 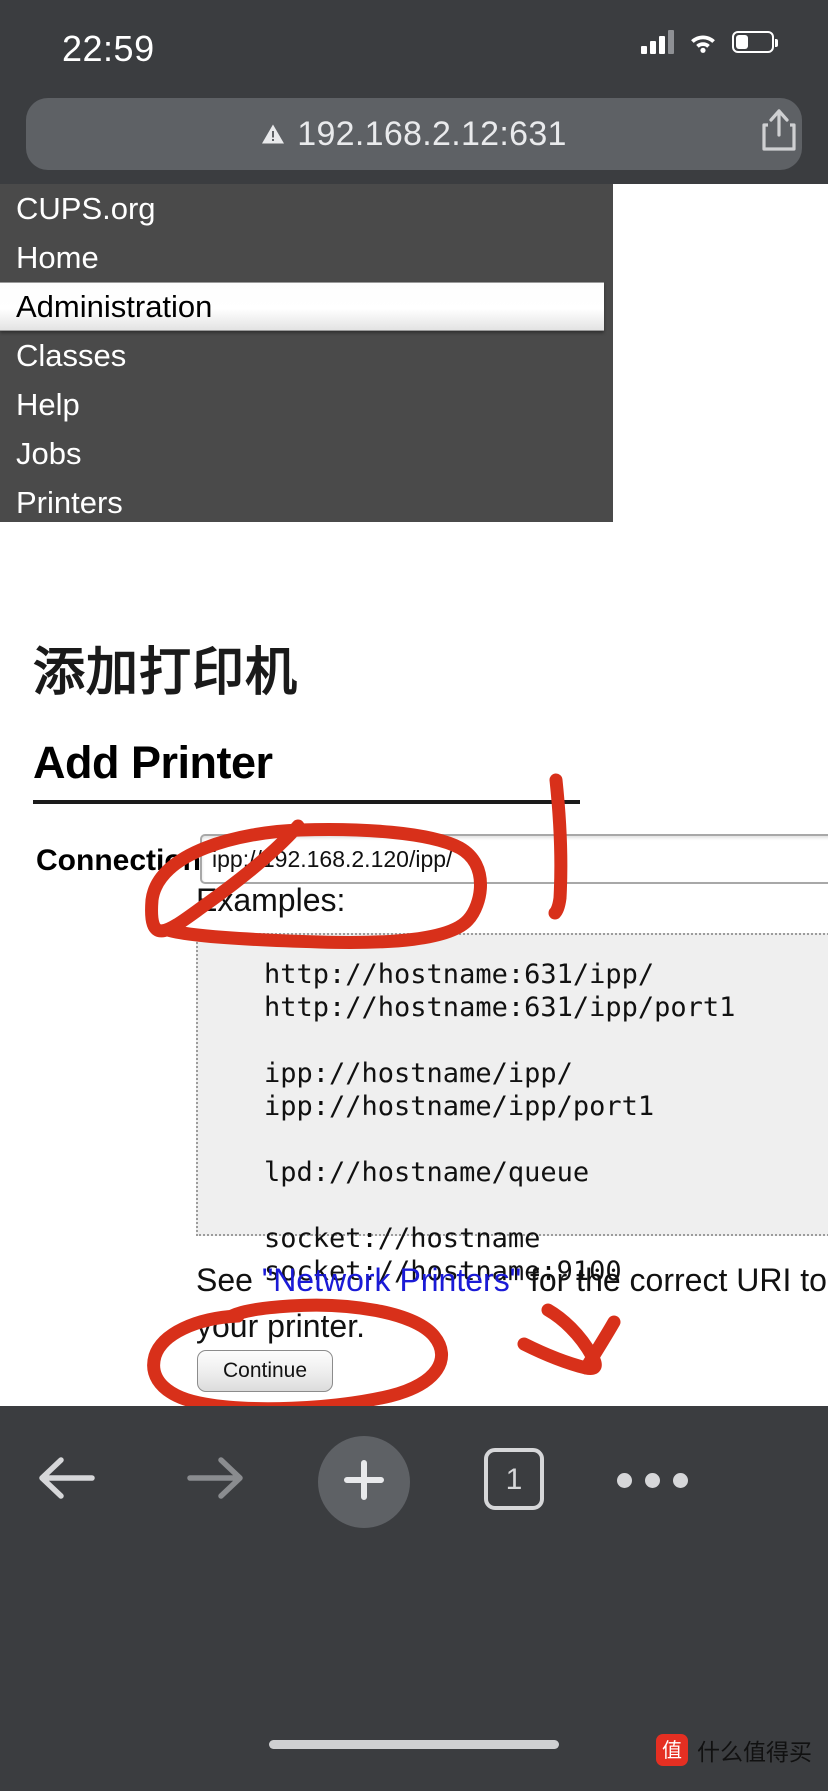 I want to click on status-icon-group, so click(x=709, y=42).